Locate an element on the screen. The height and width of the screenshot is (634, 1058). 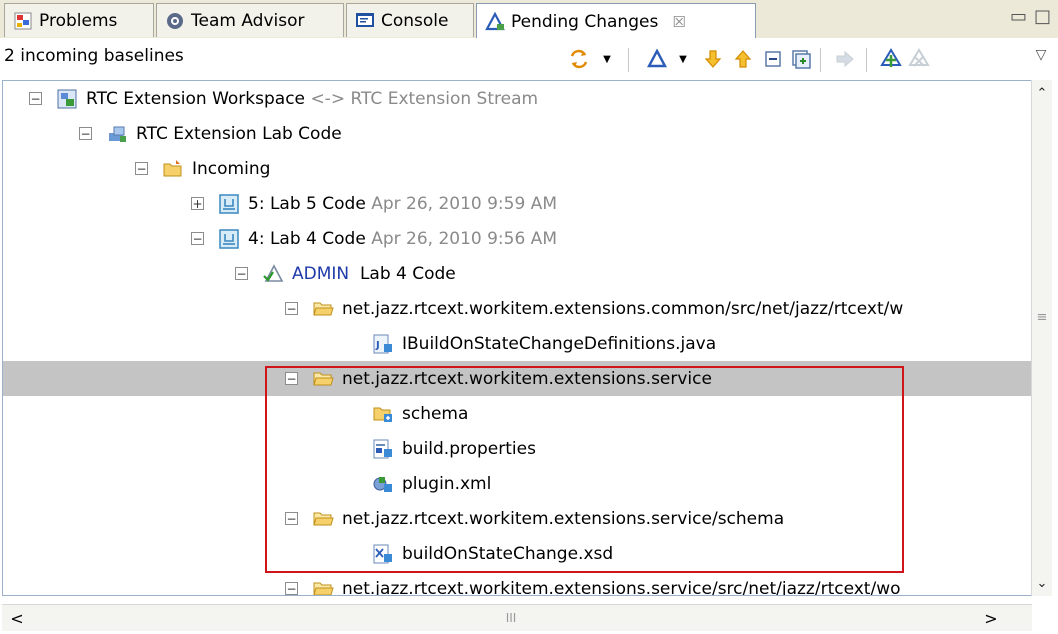
scroll-up-icon: ⌃ is located at coordinates (1042, 93).